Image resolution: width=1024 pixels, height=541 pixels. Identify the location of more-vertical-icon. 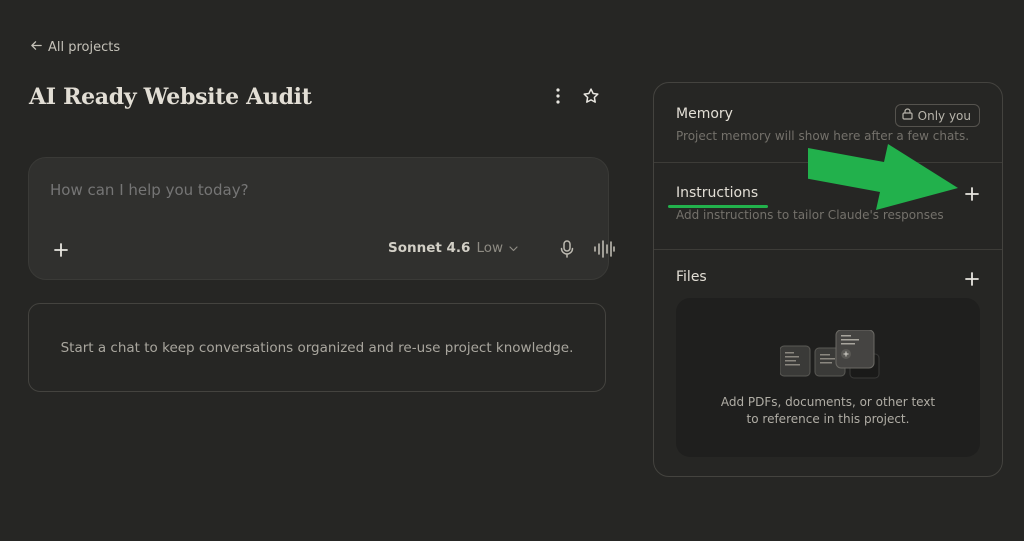
(558, 96).